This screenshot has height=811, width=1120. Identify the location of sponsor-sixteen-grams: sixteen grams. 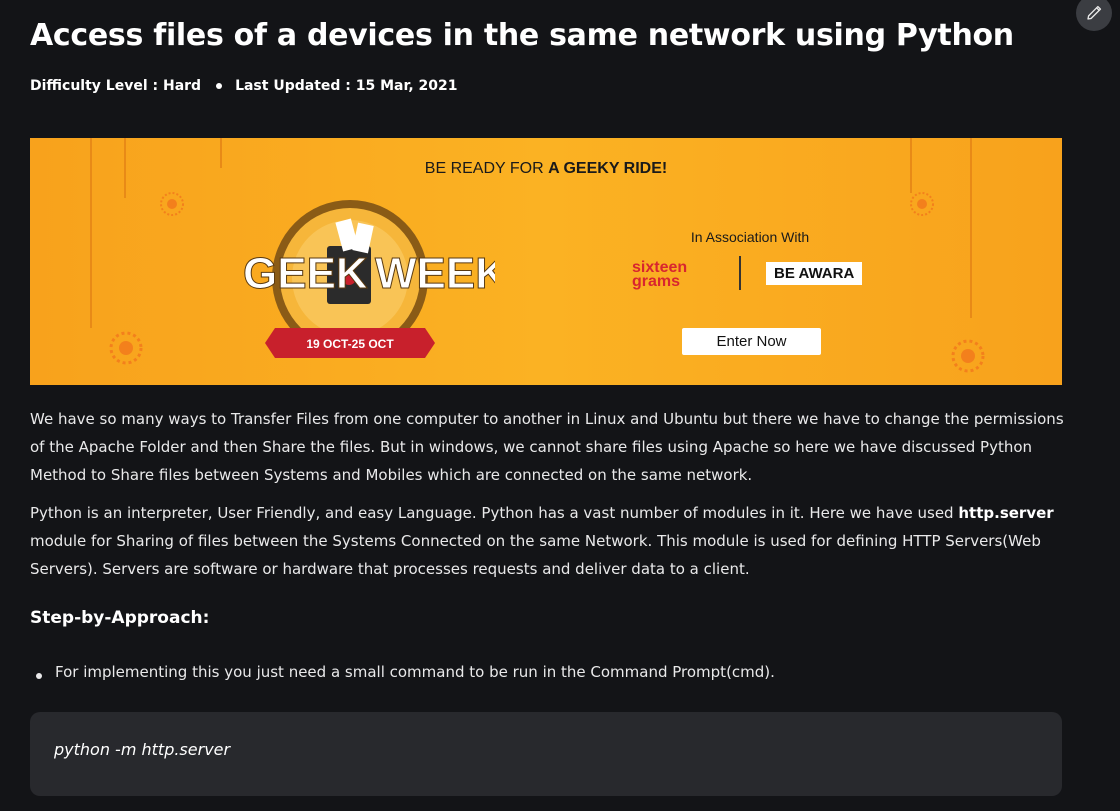
(660, 274).